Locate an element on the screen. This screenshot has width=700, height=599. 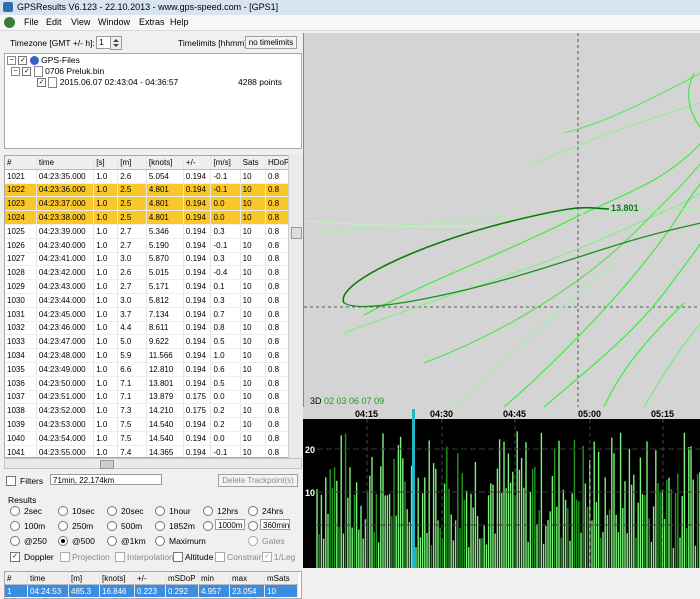
menu-view: View is located at coordinates (80, 22).